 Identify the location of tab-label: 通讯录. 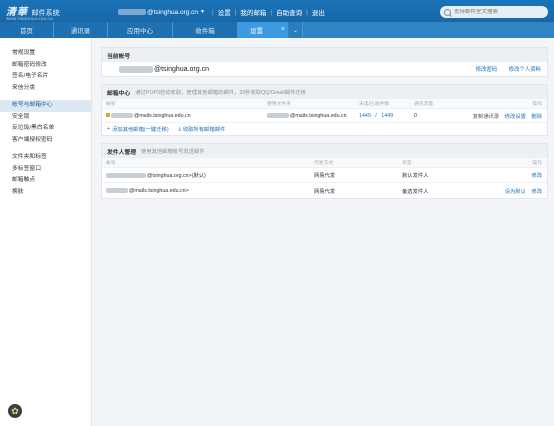
(80, 31).